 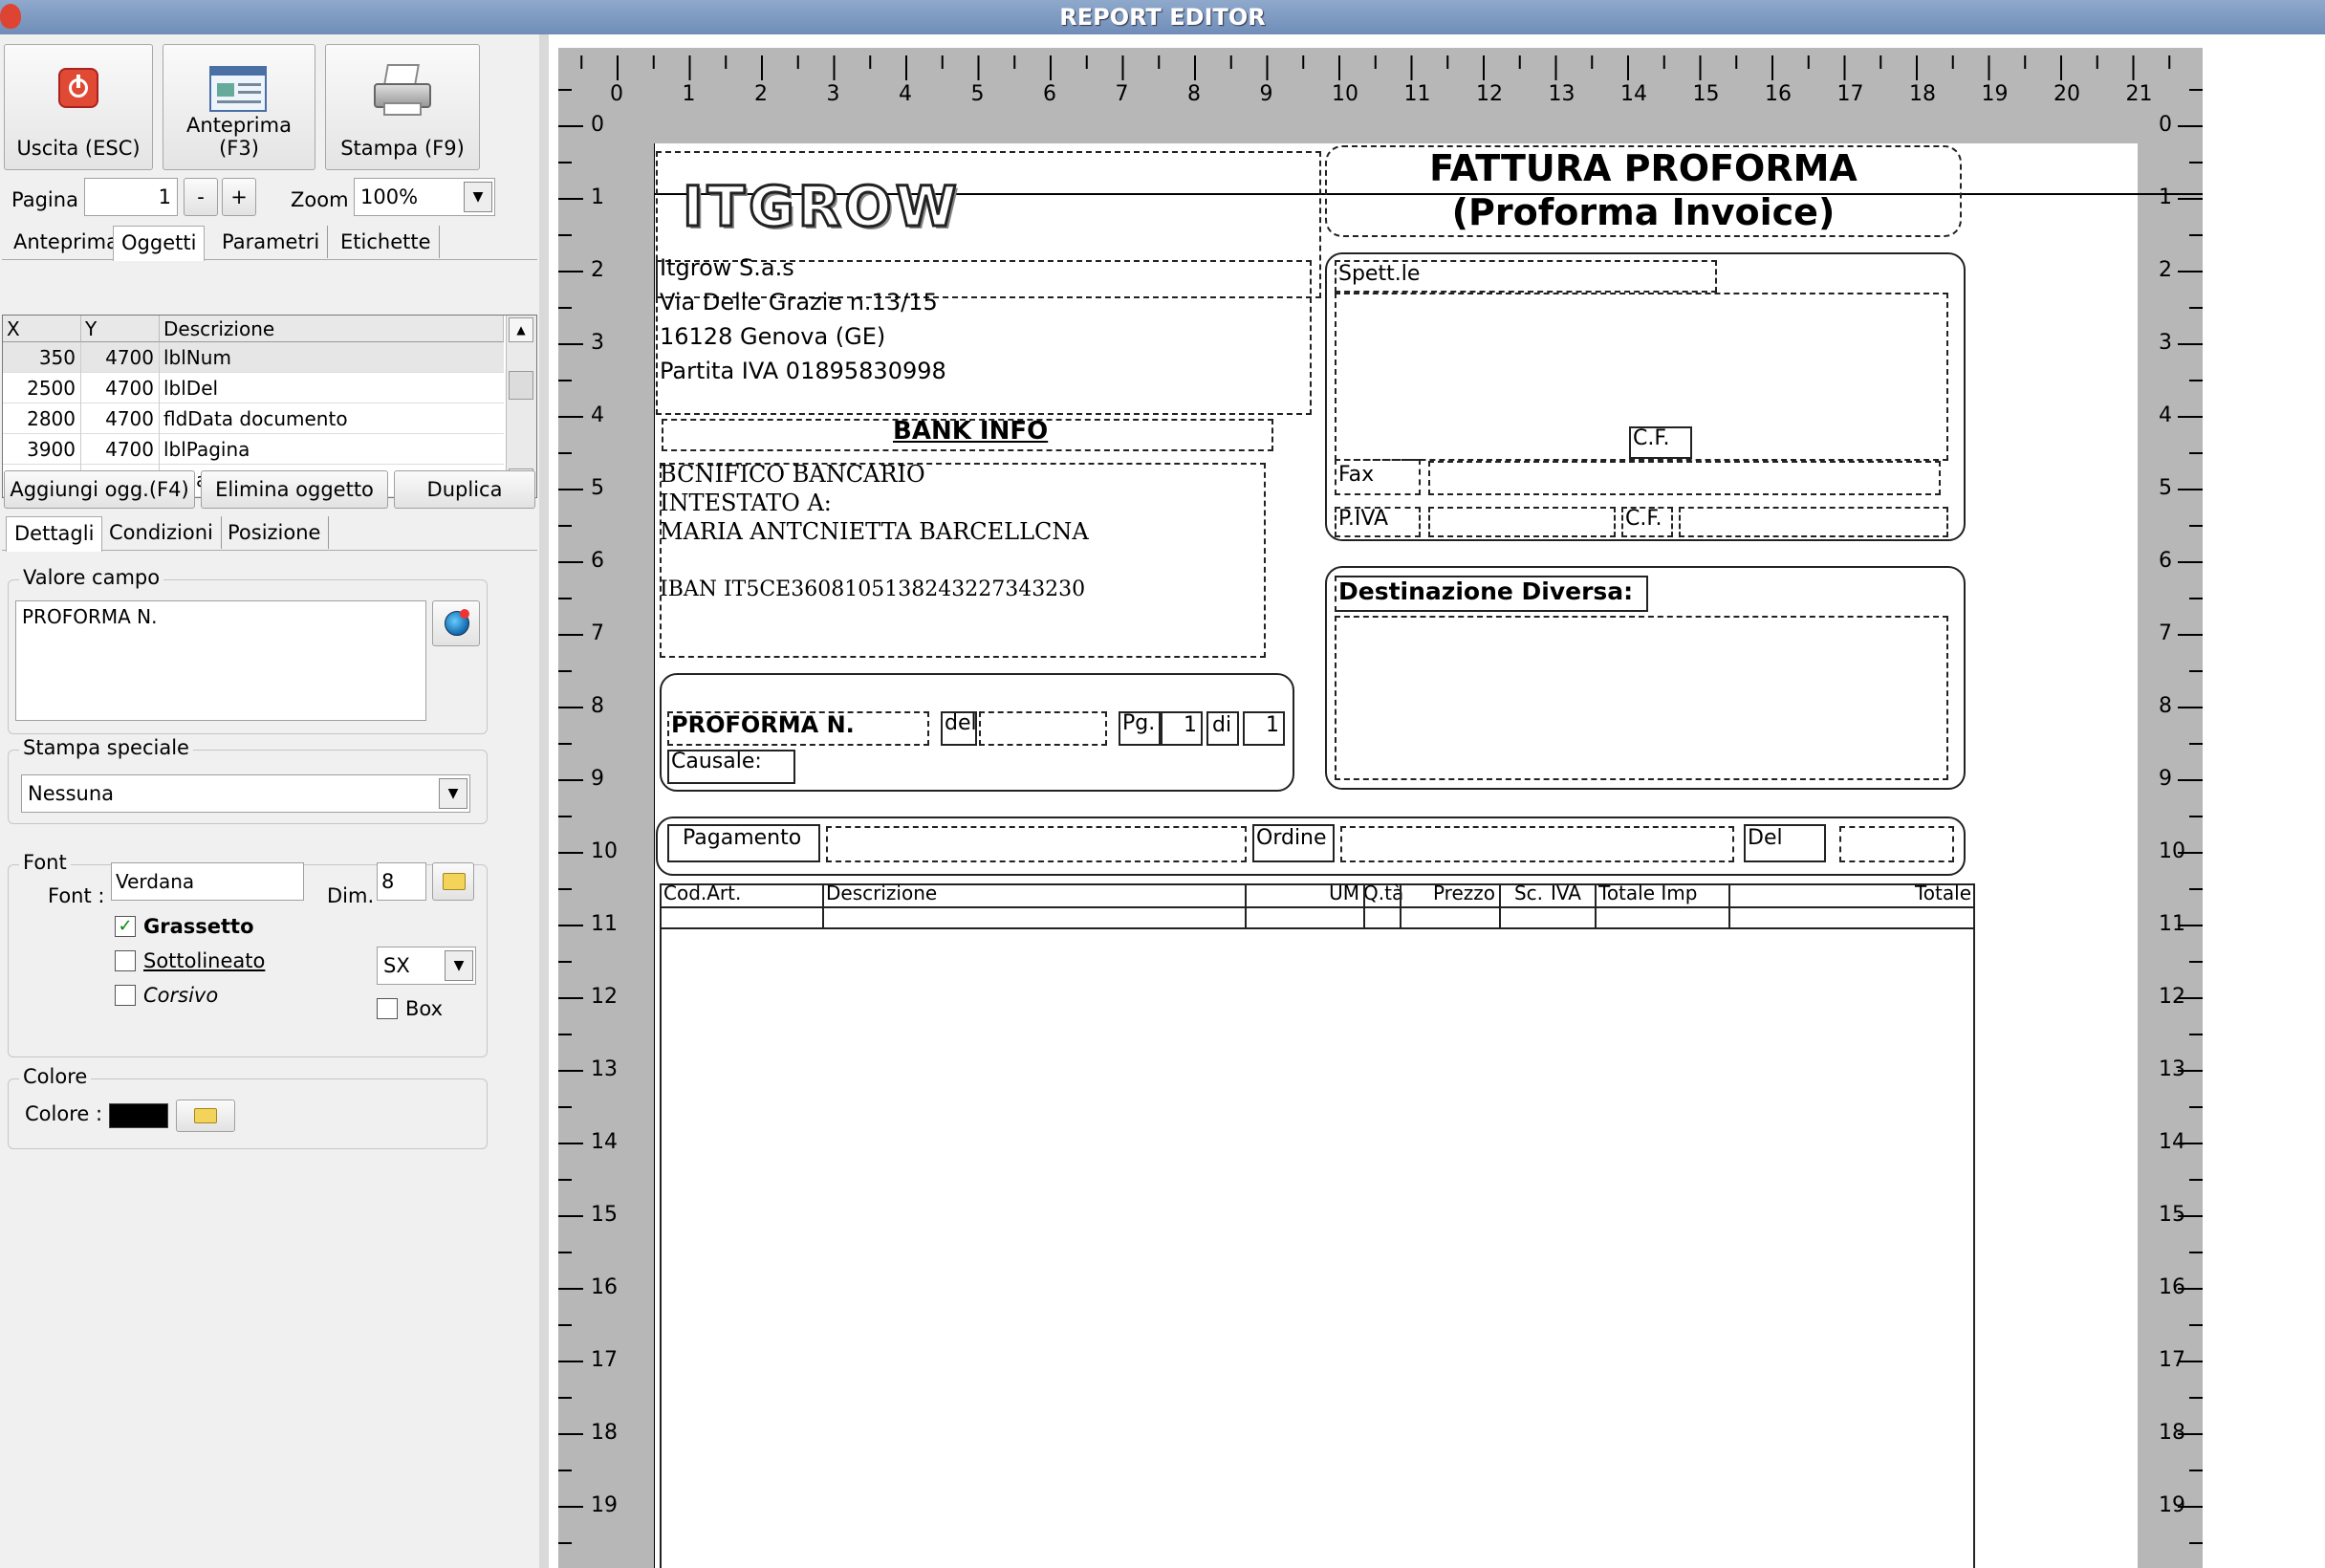 What do you see at coordinates (401, 881) in the screenshot?
I see `font-size-input: 8` at bounding box center [401, 881].